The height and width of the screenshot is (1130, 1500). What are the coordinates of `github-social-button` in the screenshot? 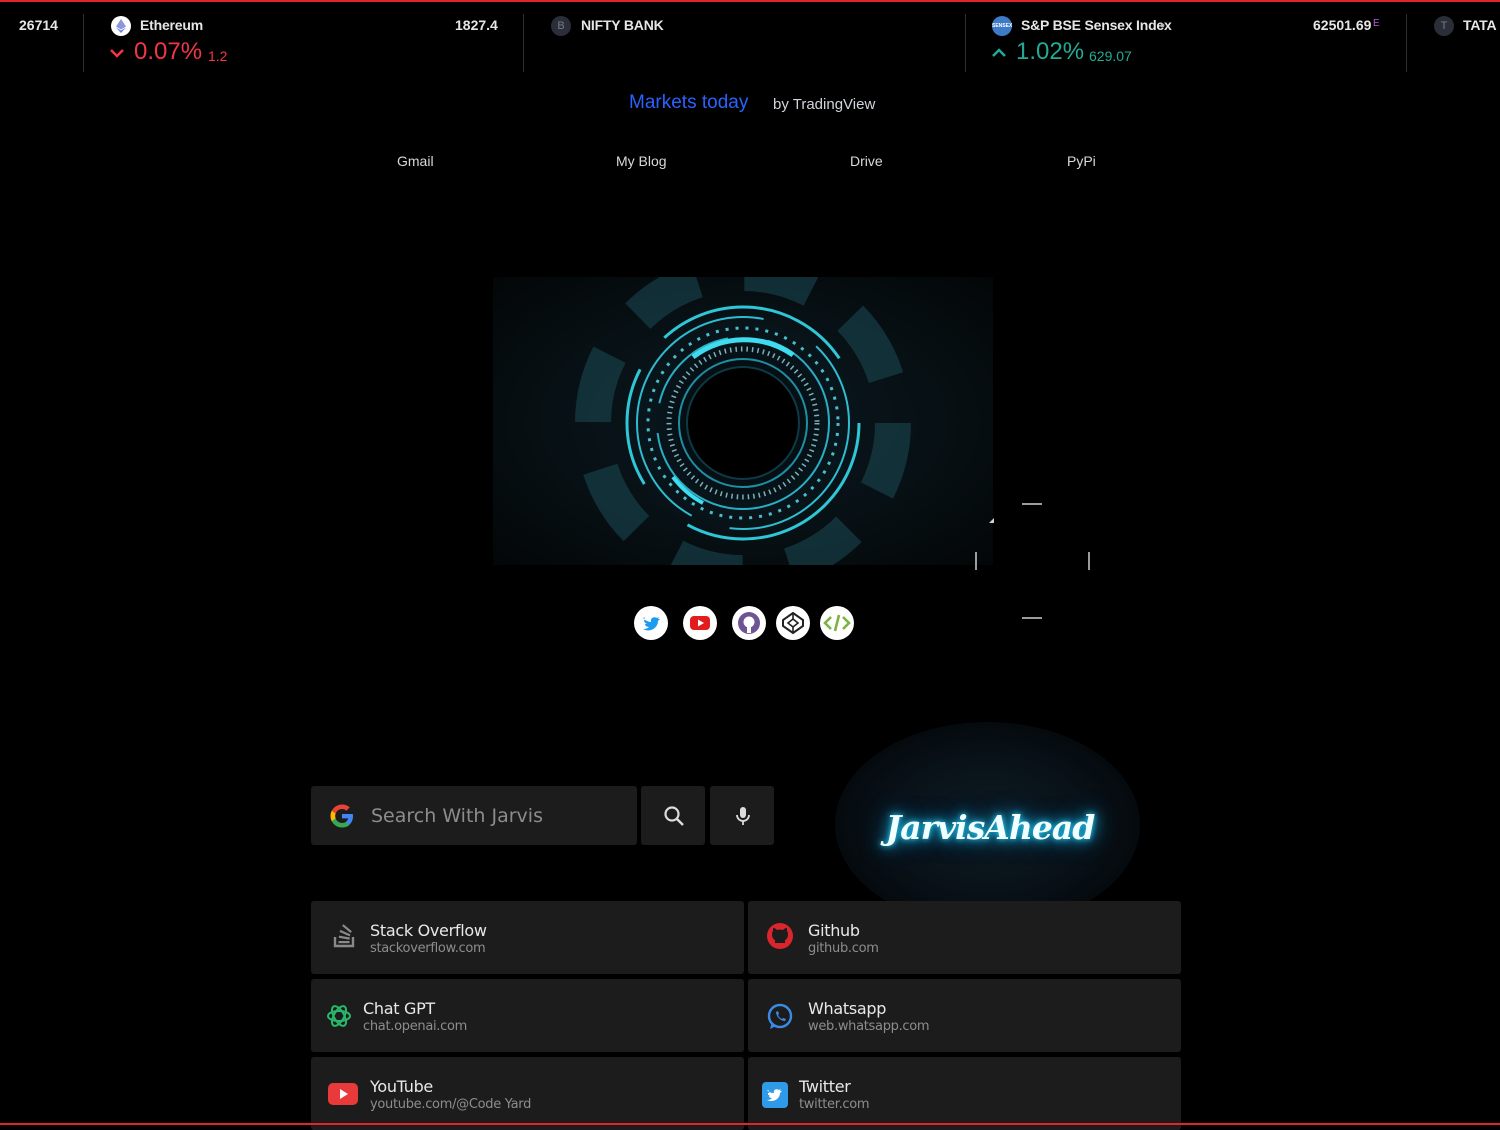 It's located at (749, 623).